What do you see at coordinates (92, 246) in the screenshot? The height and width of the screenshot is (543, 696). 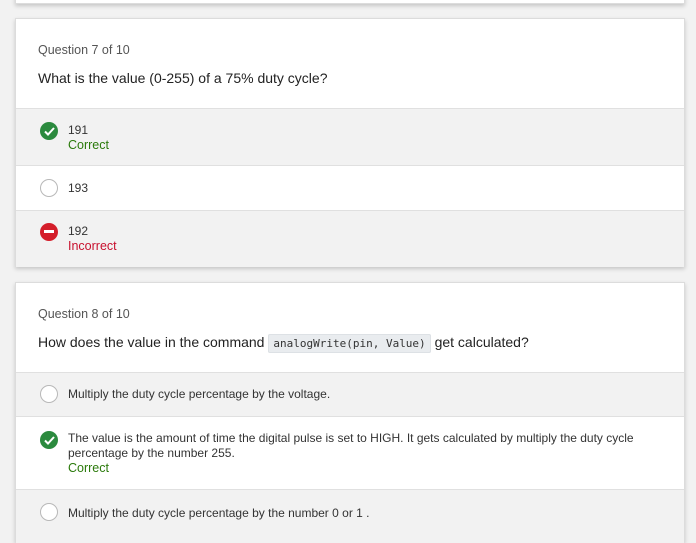 I see `incorrect-status: Incorrect` at bounding box center [92, 246].